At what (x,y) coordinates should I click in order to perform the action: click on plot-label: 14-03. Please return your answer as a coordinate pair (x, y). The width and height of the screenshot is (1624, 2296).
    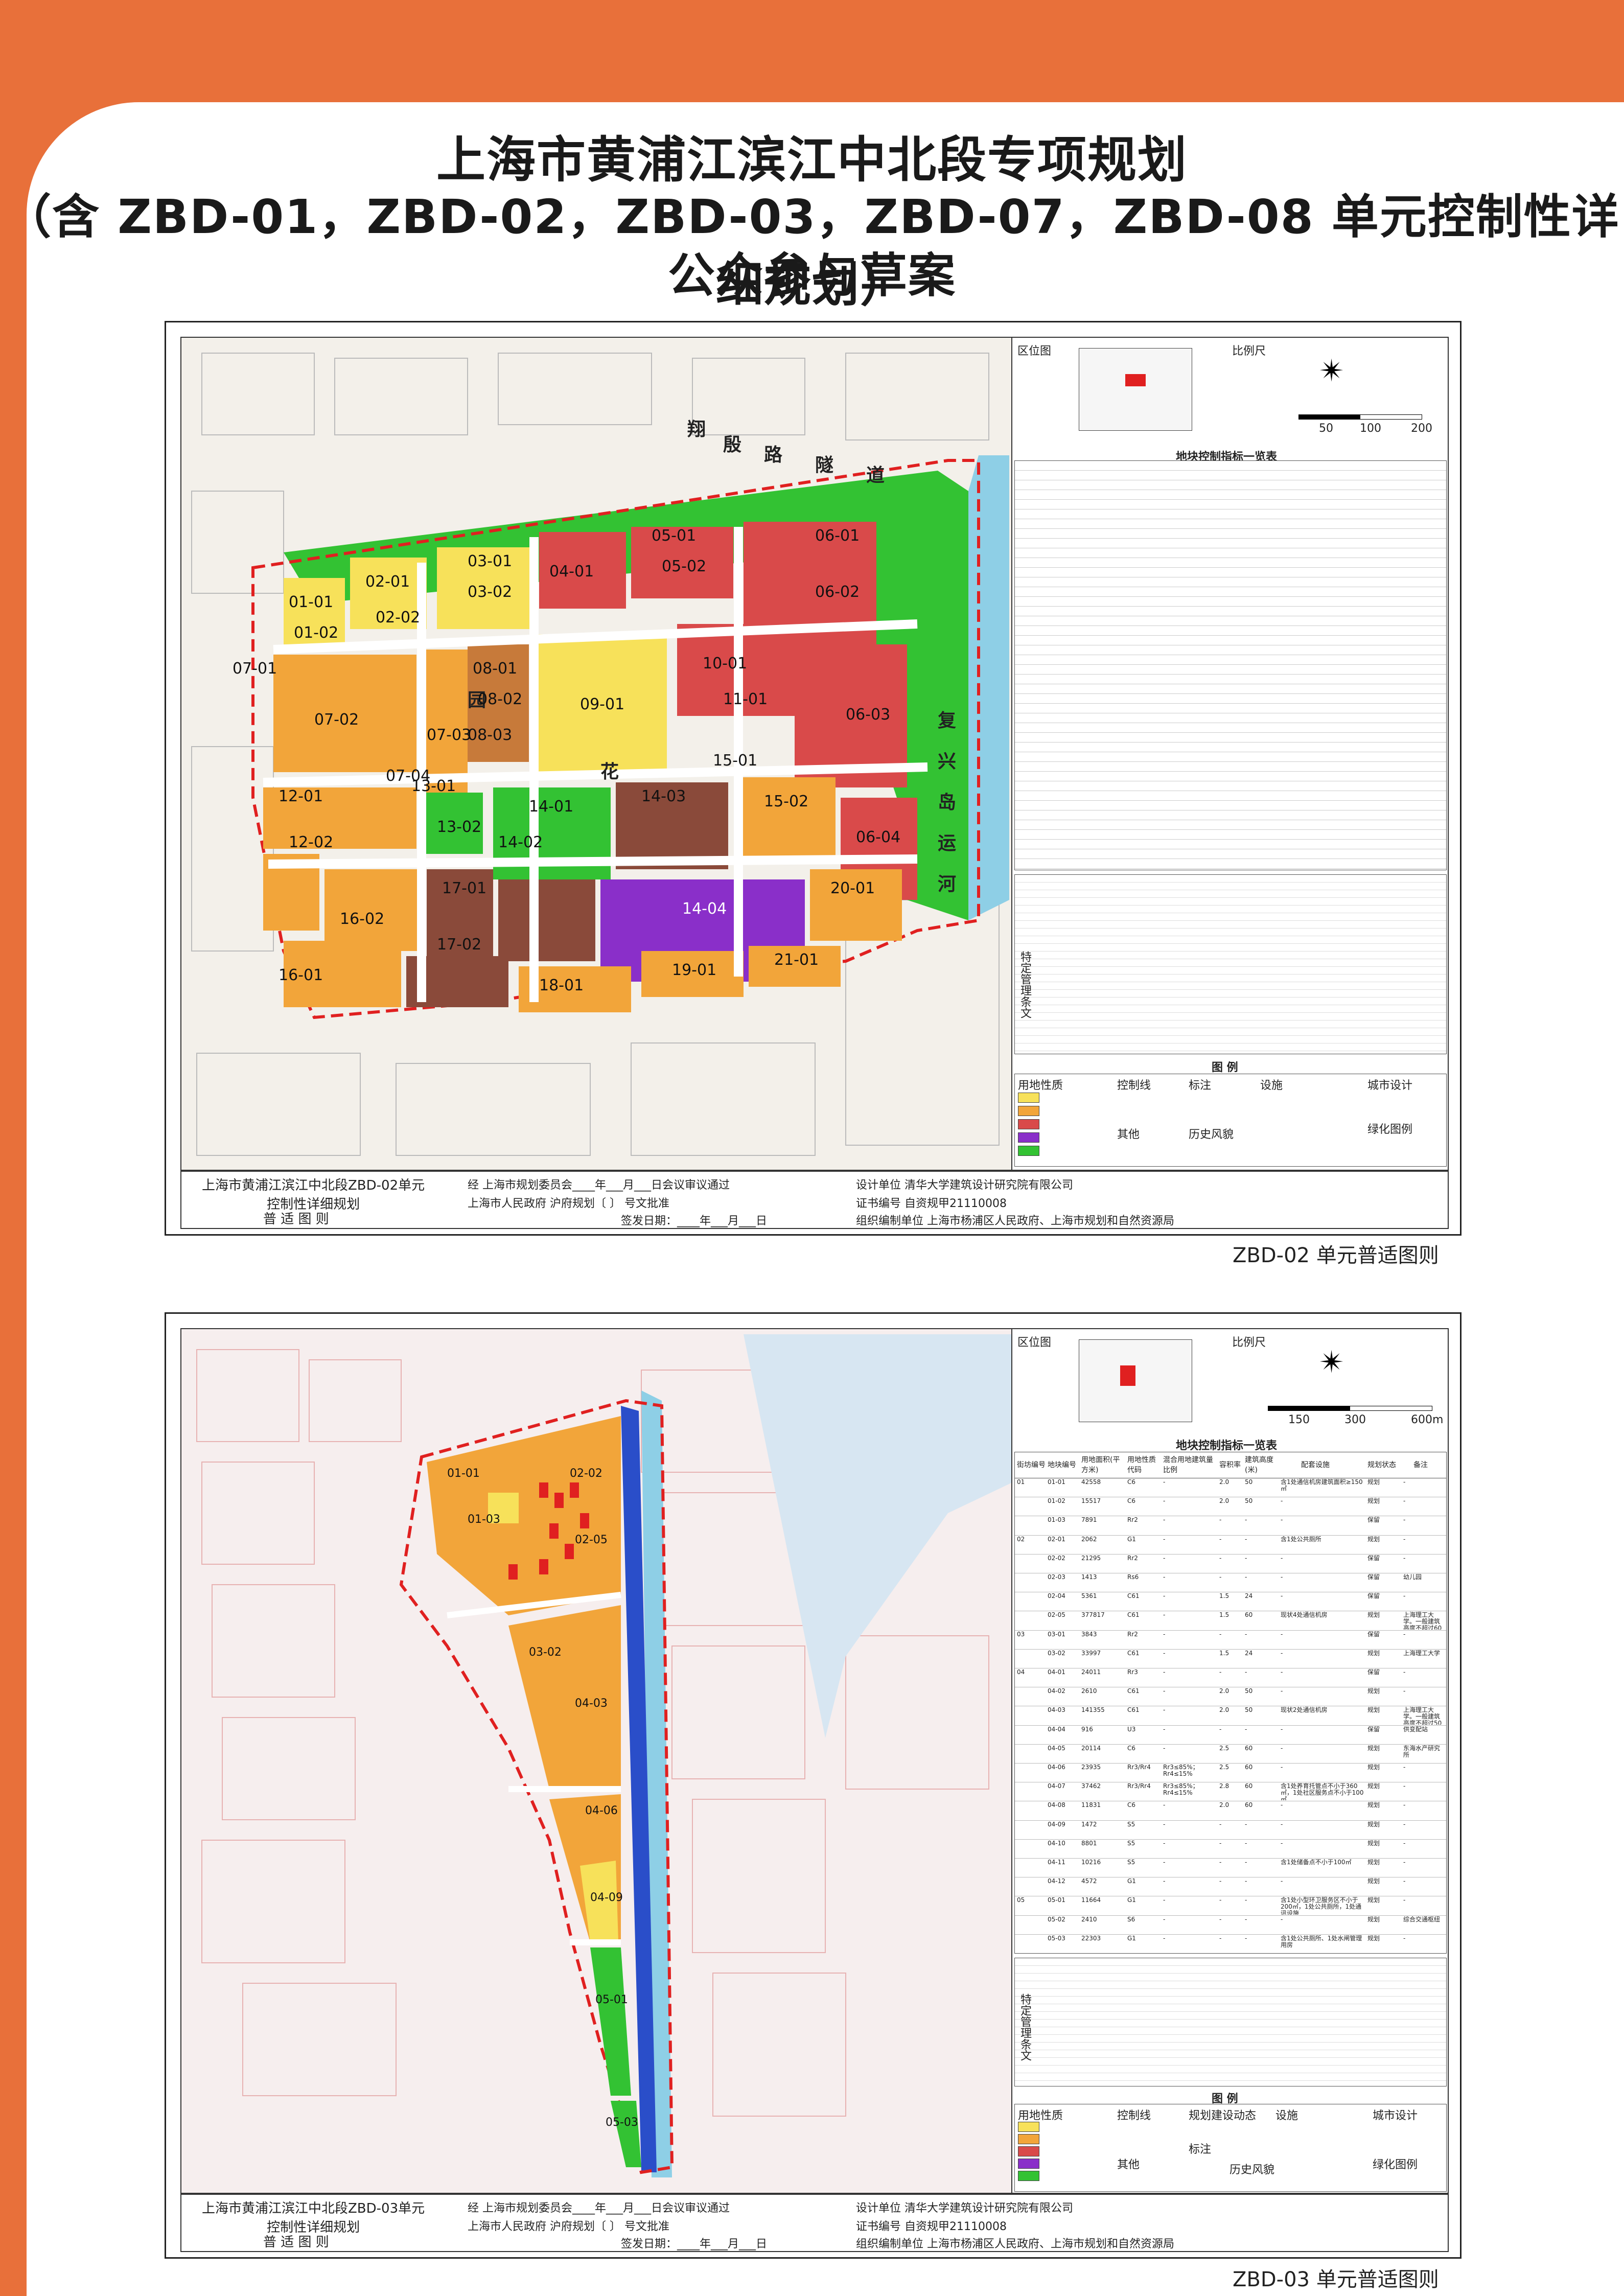
    Looking at the image, I should click on (663, 796).